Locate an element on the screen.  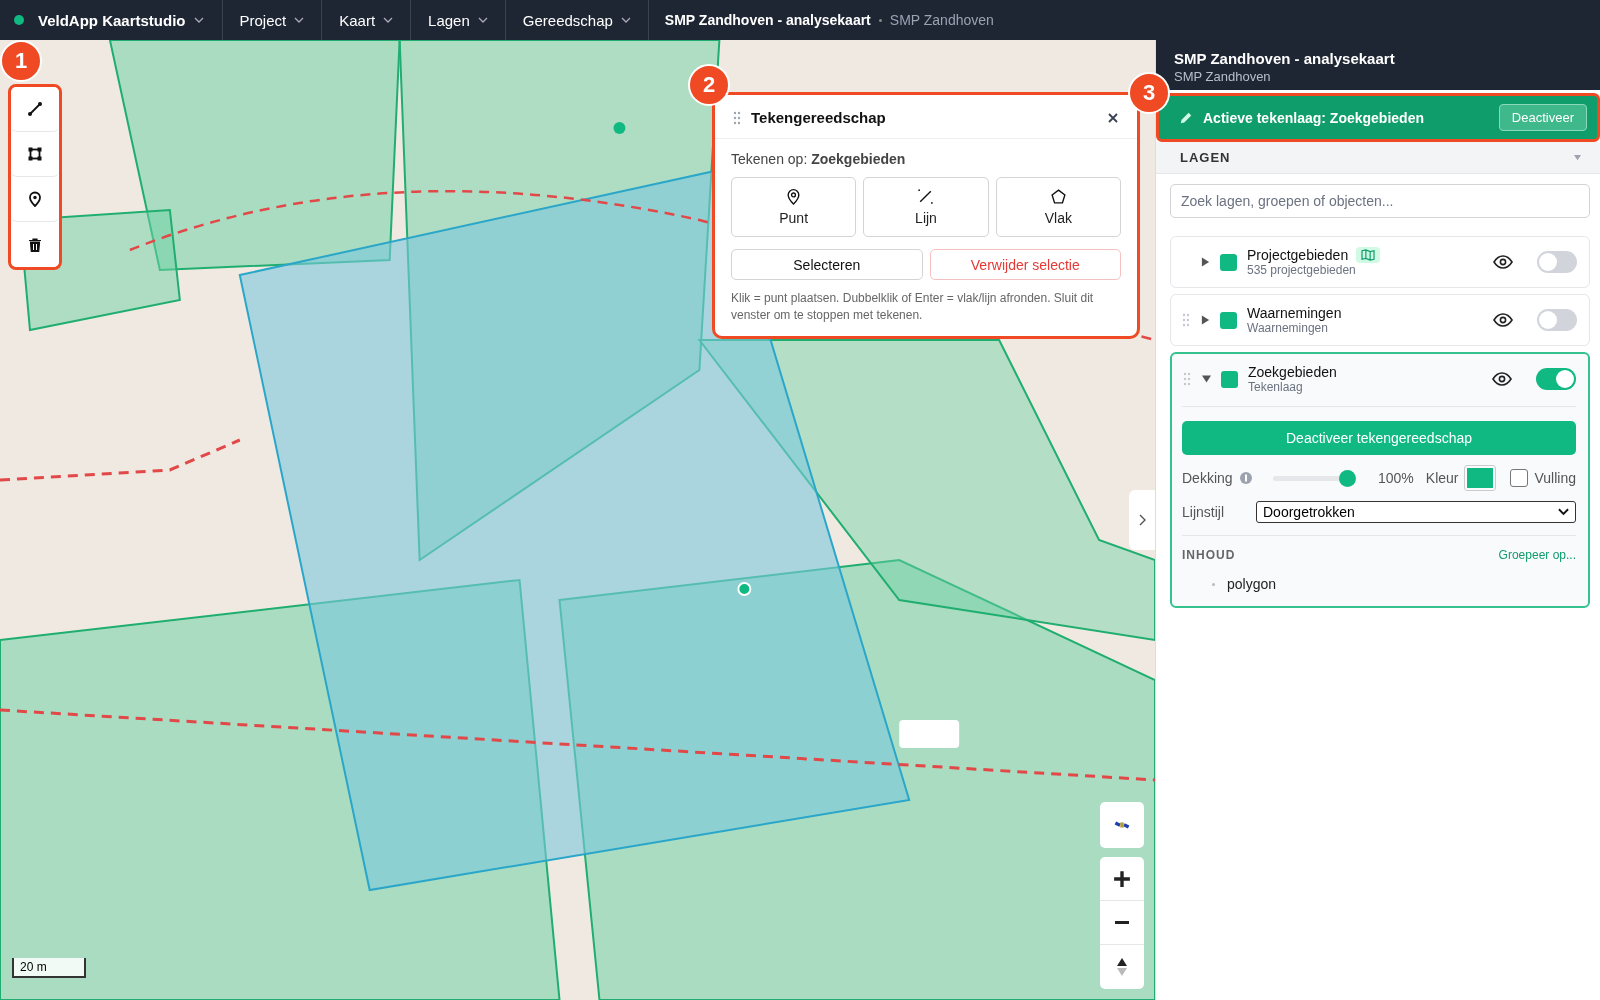
close-icon is located at coordinates (1113, 117).